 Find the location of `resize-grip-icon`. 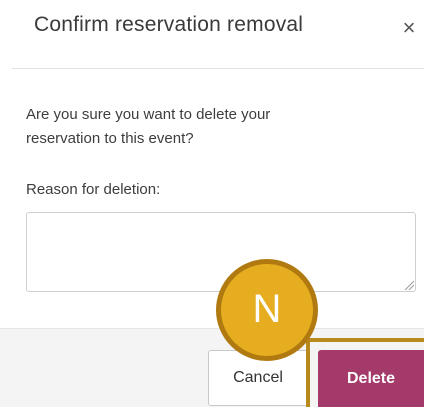

resize-grip-icon is located at coordinates (409, 285).